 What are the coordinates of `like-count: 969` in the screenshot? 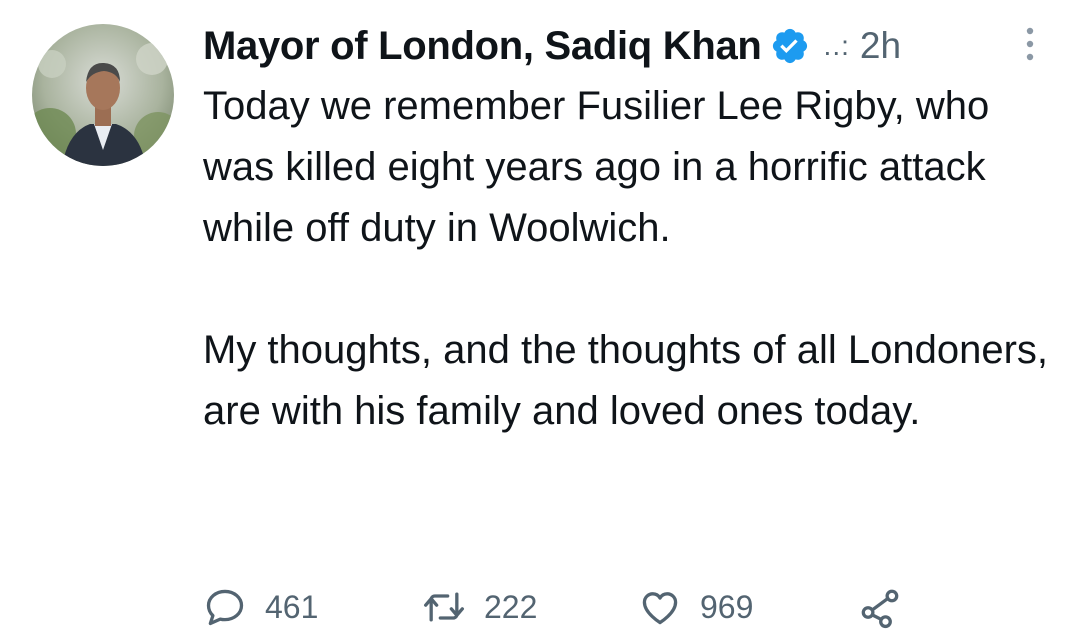 It's located at (727, 606).